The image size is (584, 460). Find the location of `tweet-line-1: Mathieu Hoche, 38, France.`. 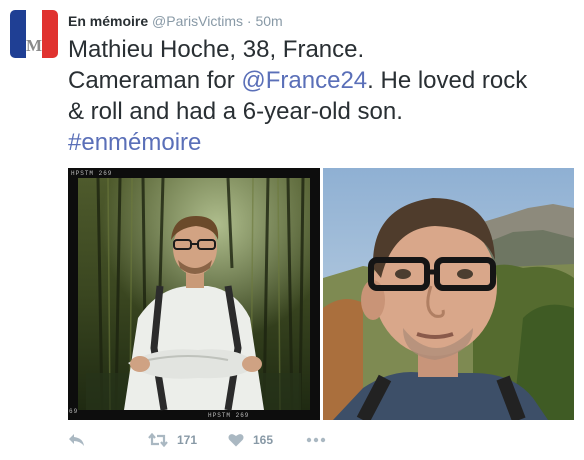

tweet-line-1: Mathieu Hoche, 38, France. is located at coordinates (216, 49).